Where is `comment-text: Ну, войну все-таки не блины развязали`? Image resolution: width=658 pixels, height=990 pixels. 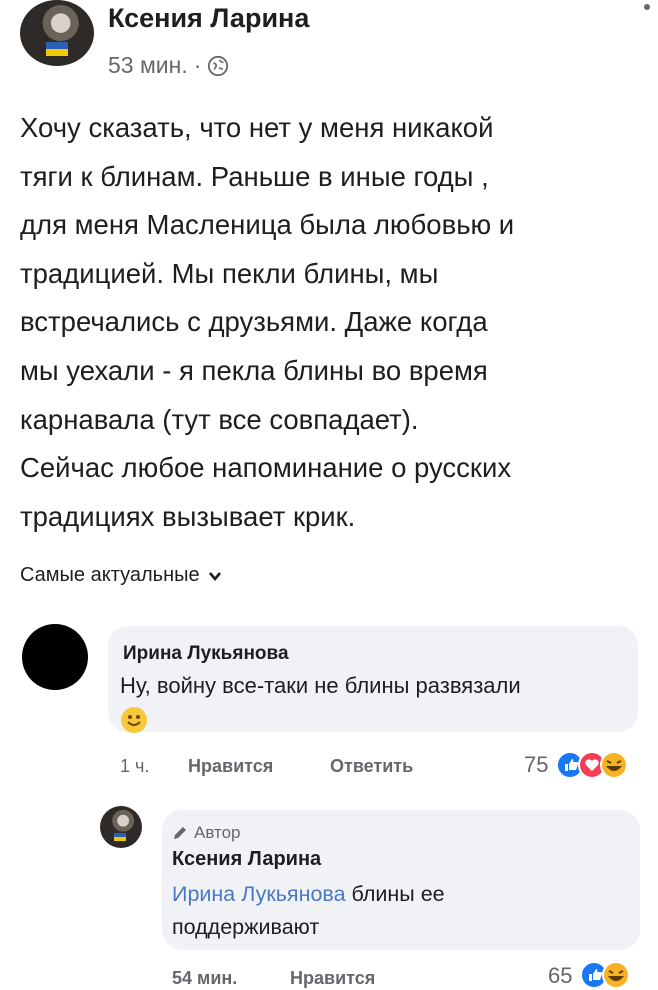 comment-text: Ну, войну все-таки не блины развязали is located at coordinates (320, 685).